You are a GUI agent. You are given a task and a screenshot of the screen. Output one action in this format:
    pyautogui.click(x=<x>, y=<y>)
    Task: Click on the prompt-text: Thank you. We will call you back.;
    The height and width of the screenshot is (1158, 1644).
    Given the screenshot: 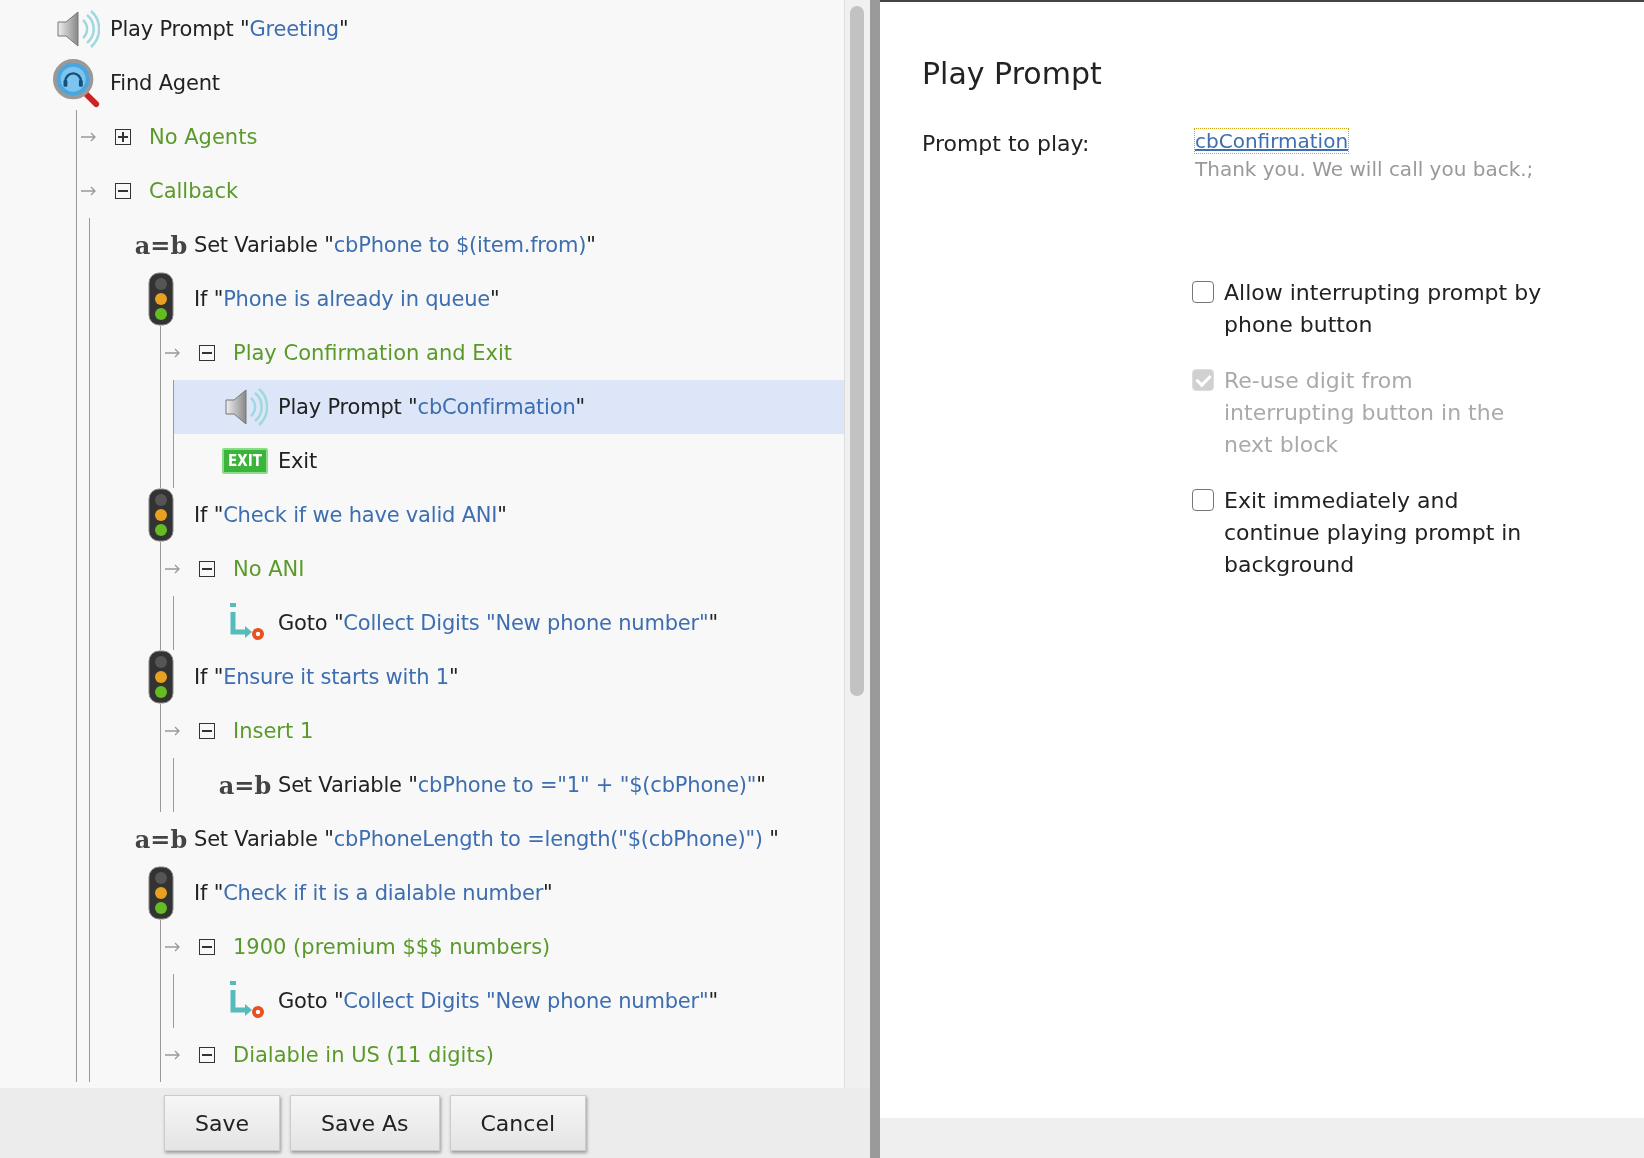 What is the action you would take?
    pyautogui.click(x=1364, y=169)
    